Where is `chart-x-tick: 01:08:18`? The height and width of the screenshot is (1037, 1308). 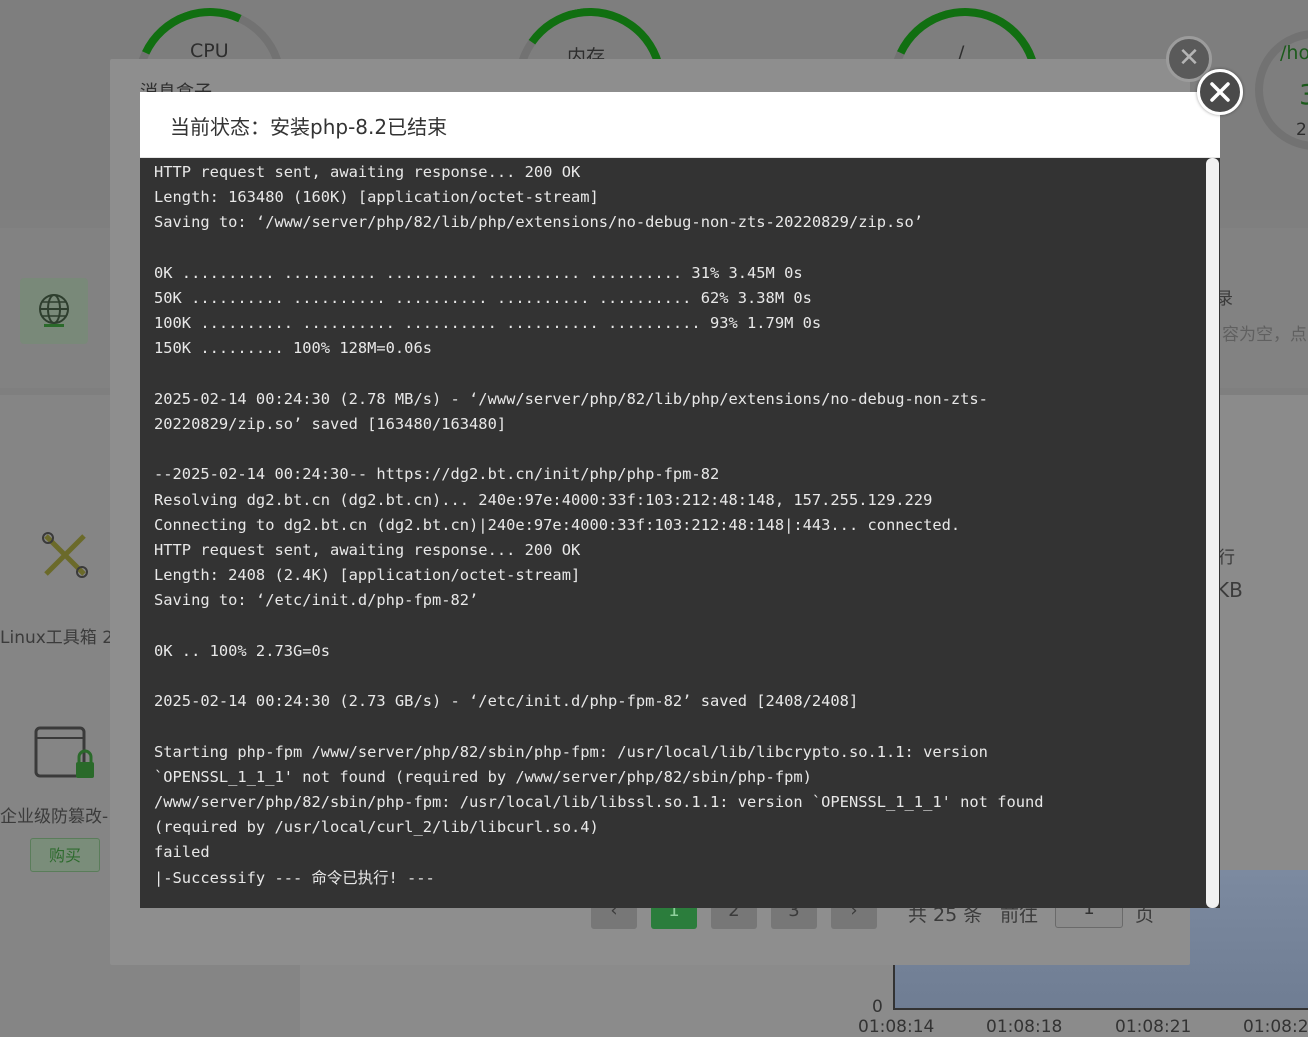
chart-x-tick: 01:08:18 is located at coordinates (1024, 1027).